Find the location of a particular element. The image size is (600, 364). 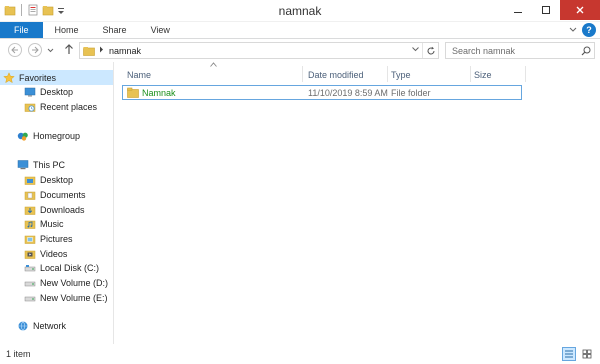

nav-pictures: Pictures is located at coordinates (36, 238).